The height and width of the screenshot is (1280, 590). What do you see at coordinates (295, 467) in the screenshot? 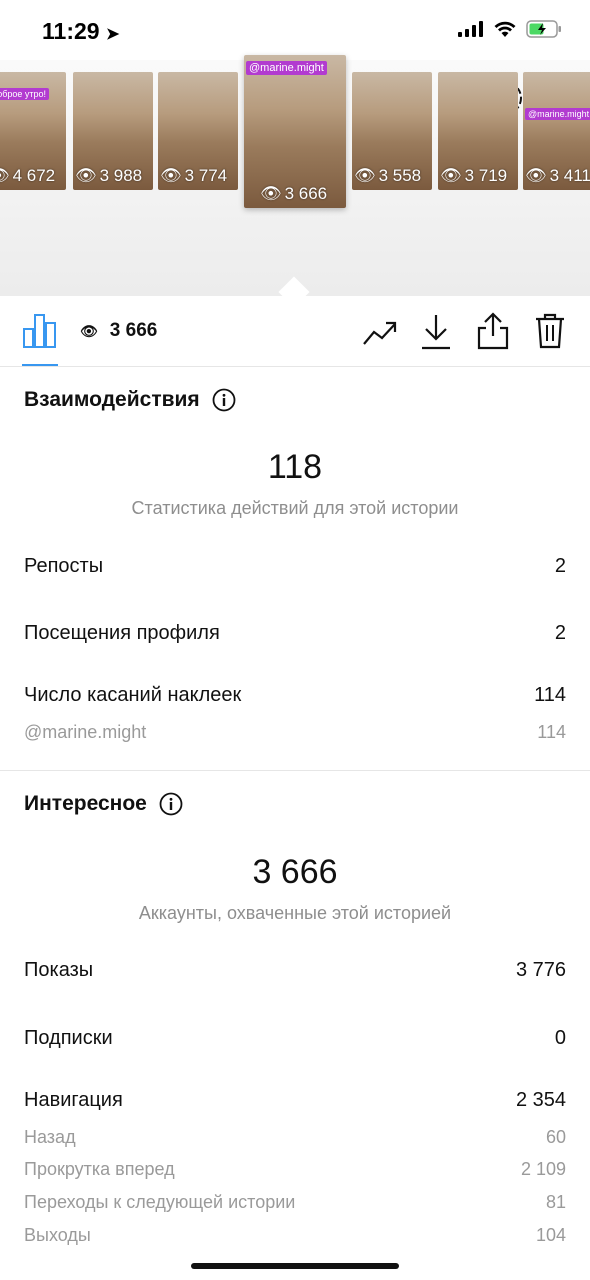
I see `interactions-total: 118` at bounding box center [295, 467].